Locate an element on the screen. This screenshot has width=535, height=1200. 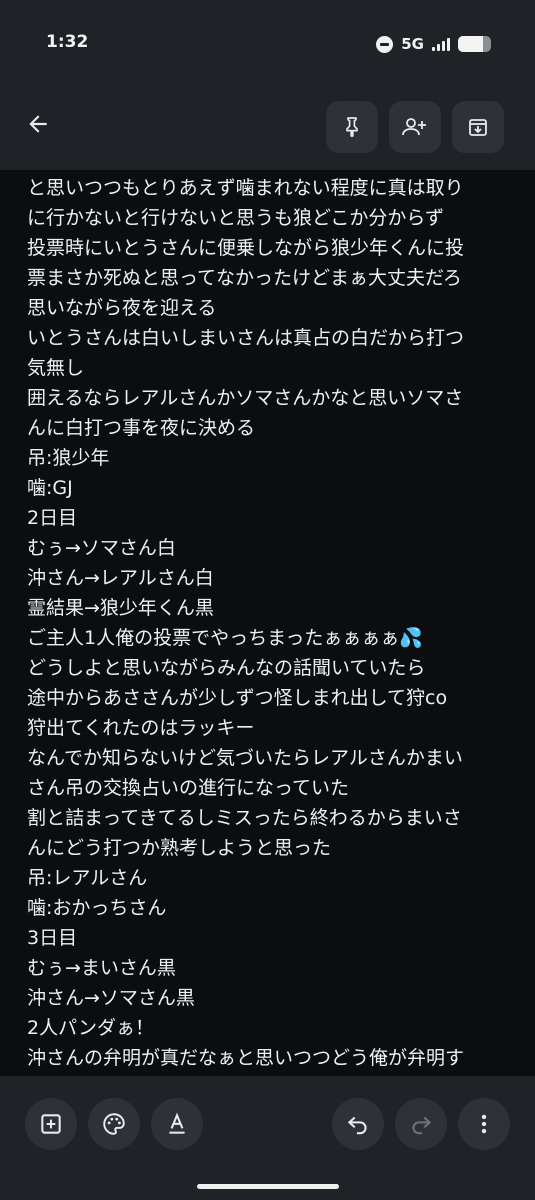
note-line: 投票時にいとうさんに便乗しながら狼少年くんに投 is located at coordinates (246, 248).